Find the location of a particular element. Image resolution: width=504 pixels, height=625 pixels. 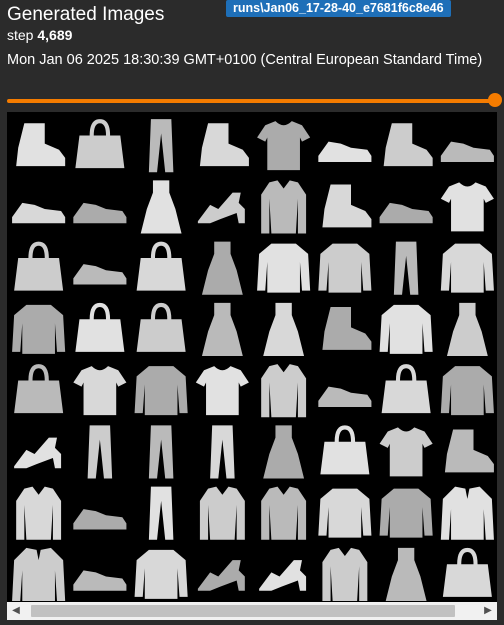

step-slider-track is located at coordinates (251, 101).